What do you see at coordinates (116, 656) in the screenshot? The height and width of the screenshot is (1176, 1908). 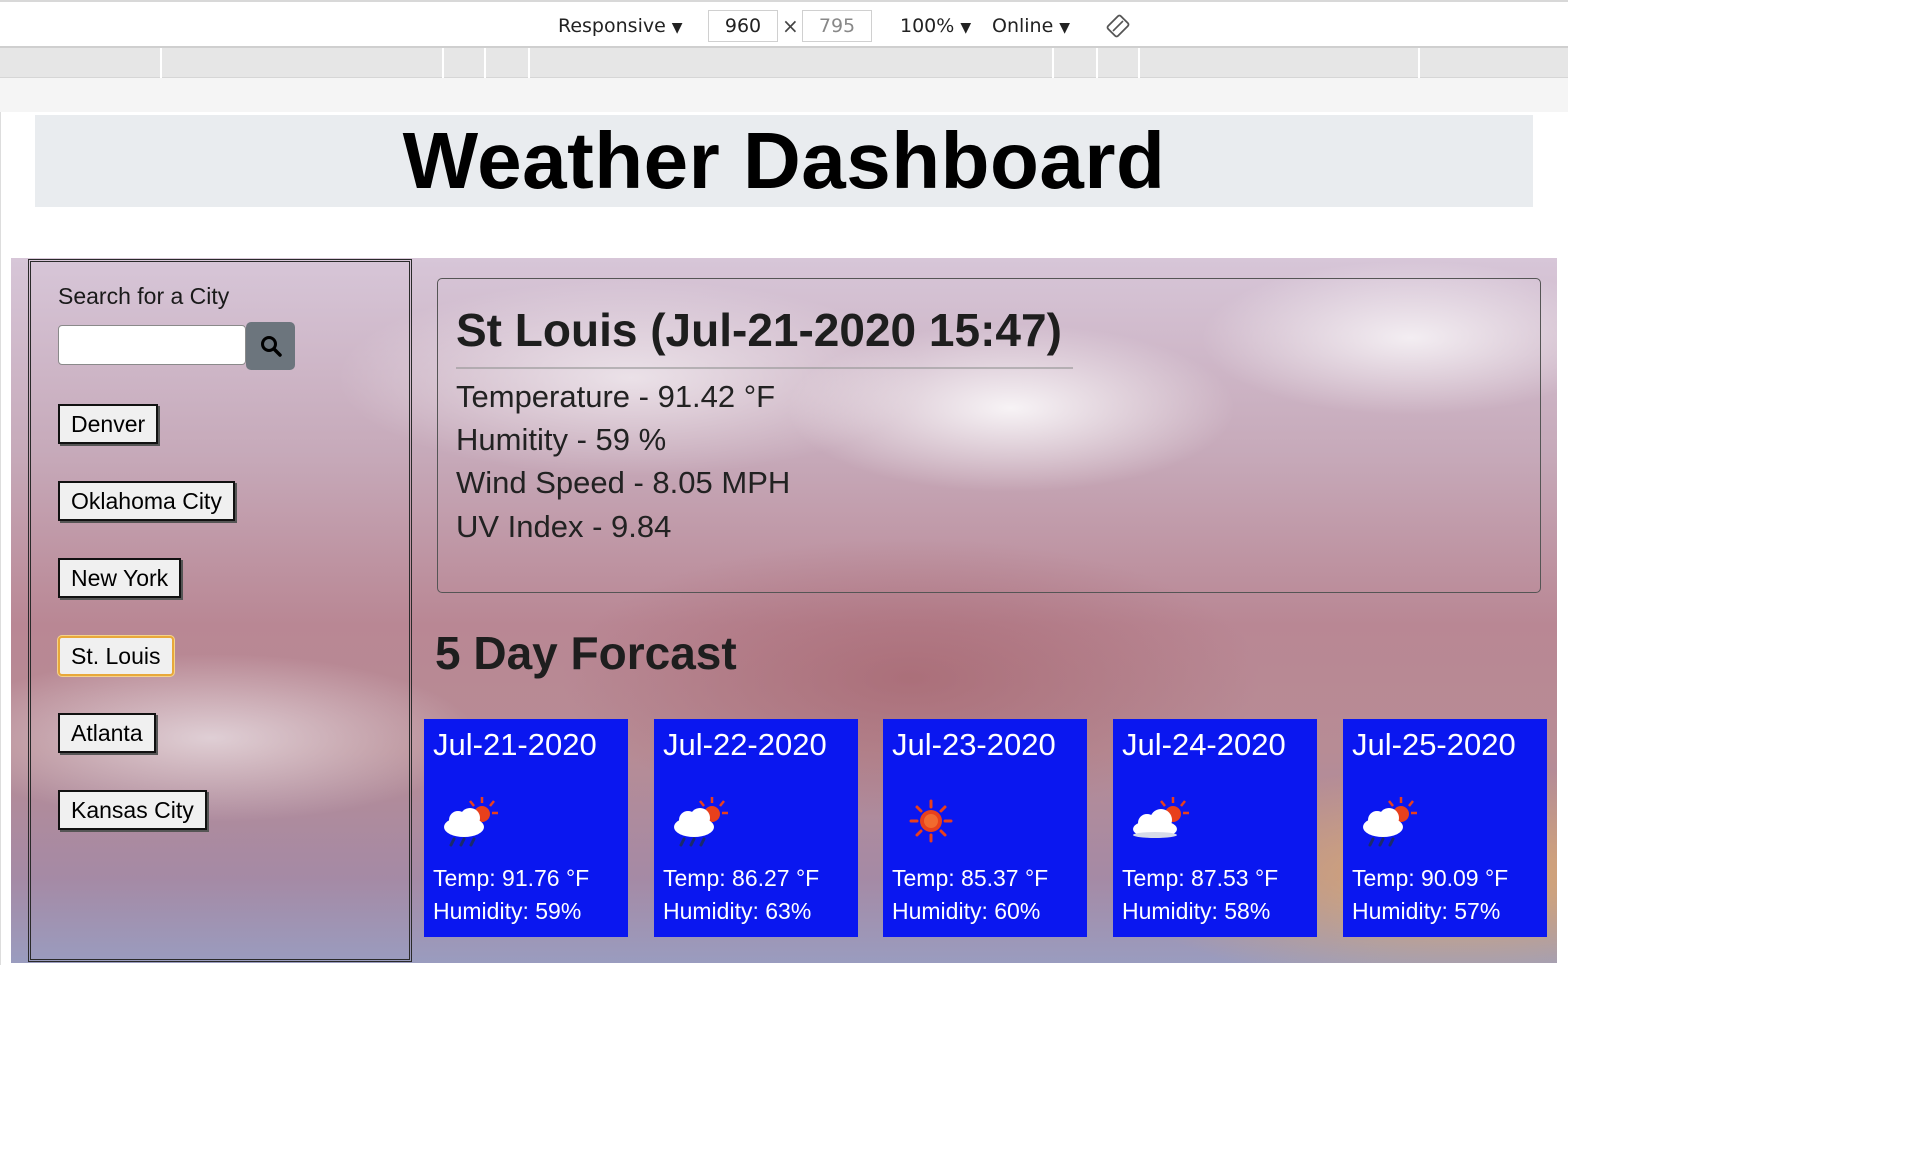 I see `city-button-st-louis: St. Louis` at bounding box center [116, 656].